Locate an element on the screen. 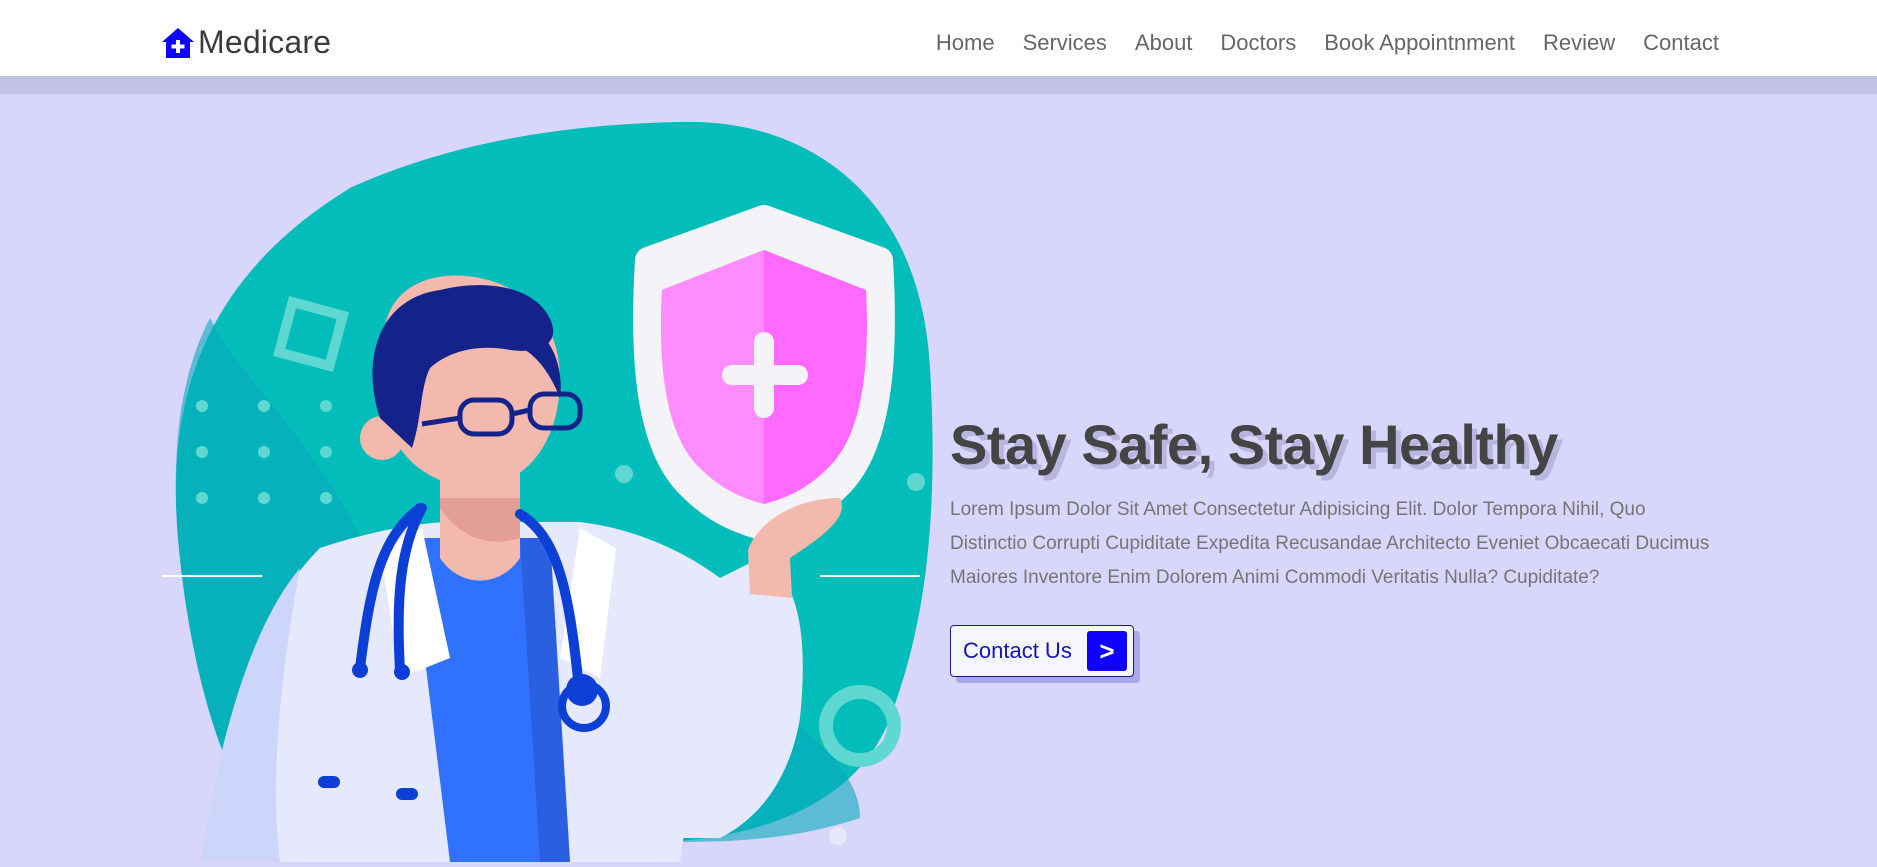 The image size is (1877, 867). logo: Medicare is located at coordinates (245, 42).